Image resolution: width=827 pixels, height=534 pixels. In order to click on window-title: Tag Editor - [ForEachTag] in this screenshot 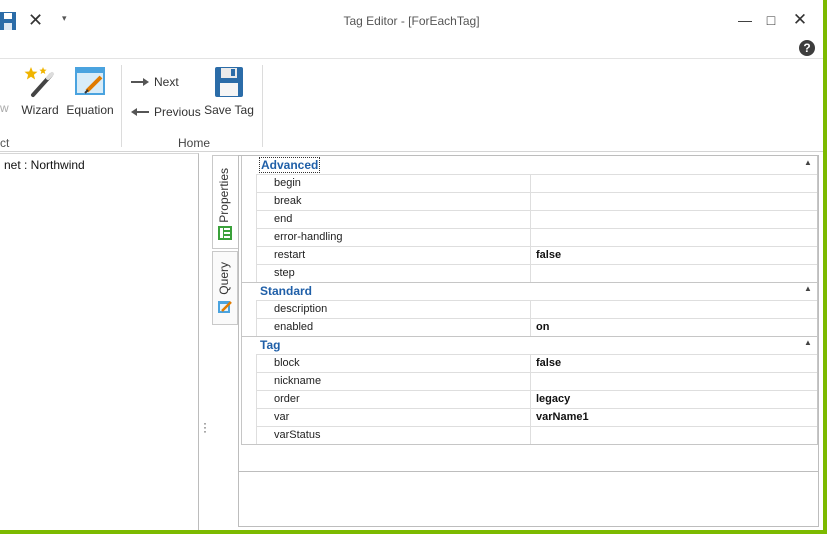, I will do `click(411, 21)`.